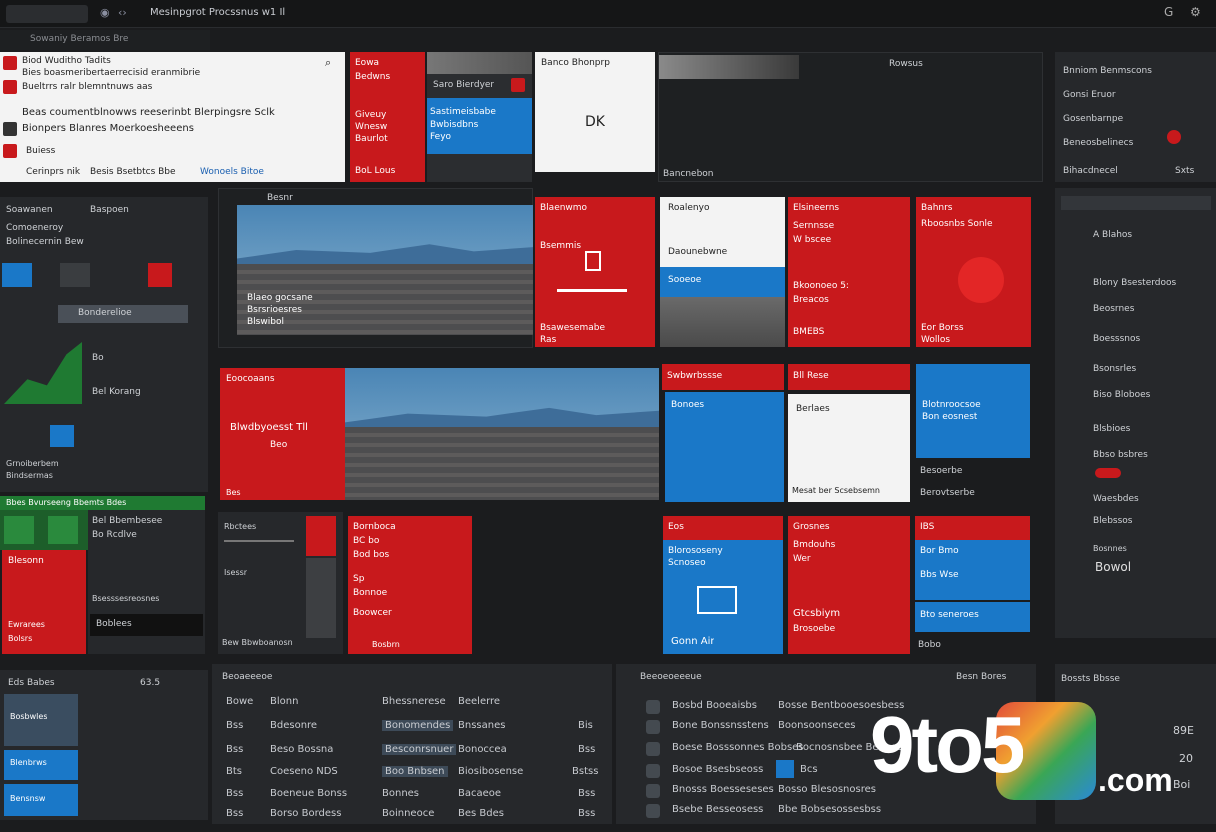 This screenshot has height=832, width=1216. Describe the element at coordinates (802, 559) in the screenshot. I see `tile-sub-2: Wer` at that location.